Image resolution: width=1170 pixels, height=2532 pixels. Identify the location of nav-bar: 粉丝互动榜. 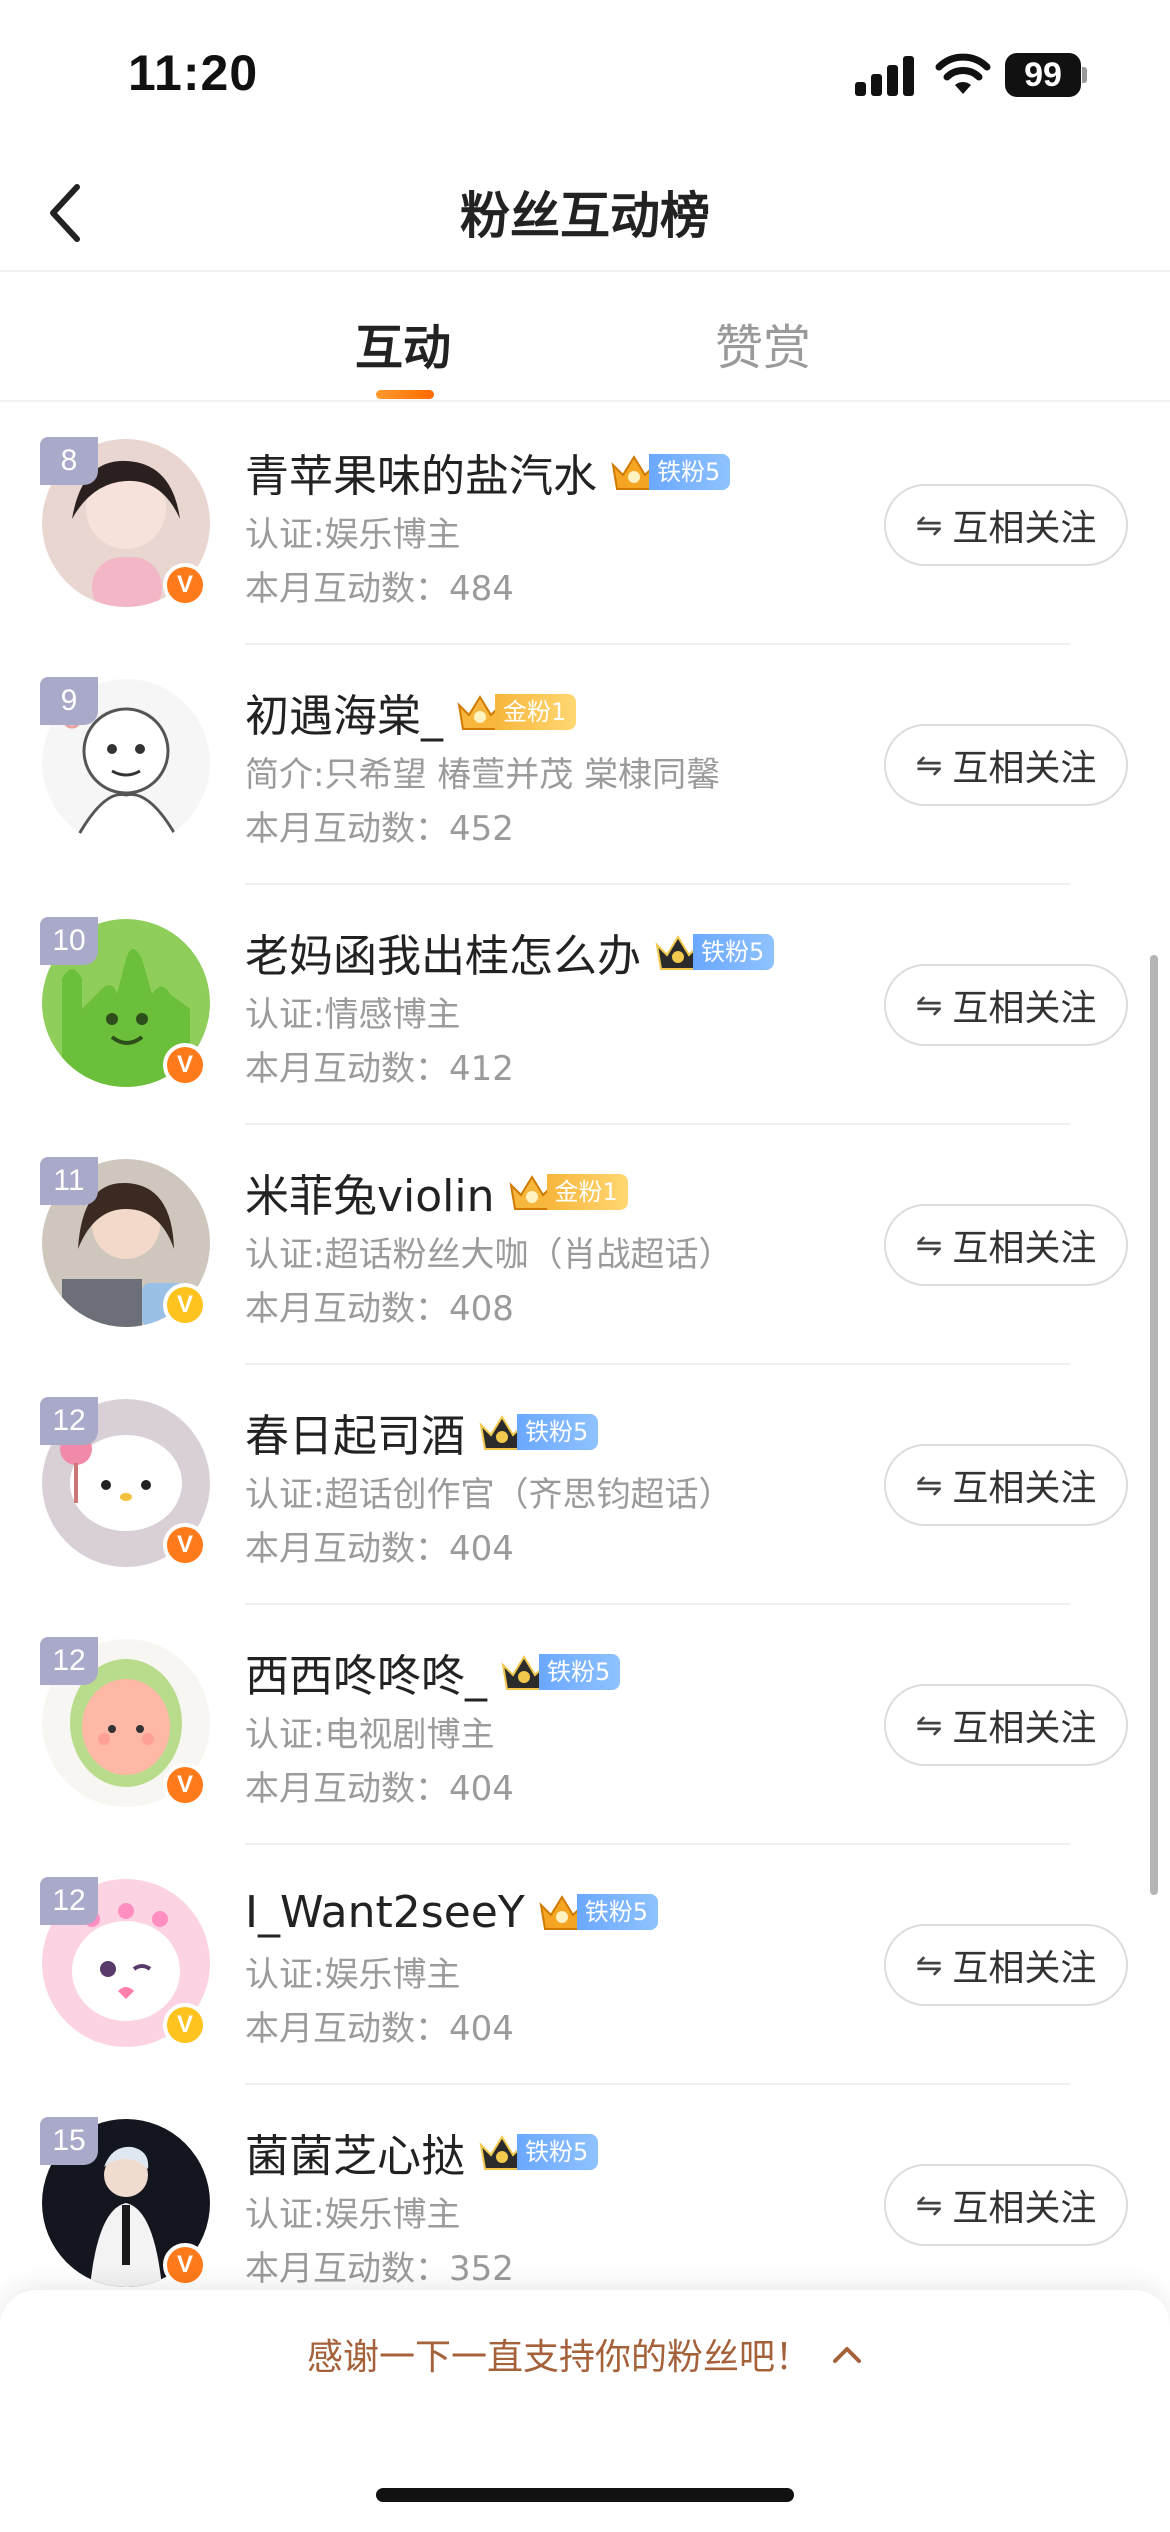
(585, 211).